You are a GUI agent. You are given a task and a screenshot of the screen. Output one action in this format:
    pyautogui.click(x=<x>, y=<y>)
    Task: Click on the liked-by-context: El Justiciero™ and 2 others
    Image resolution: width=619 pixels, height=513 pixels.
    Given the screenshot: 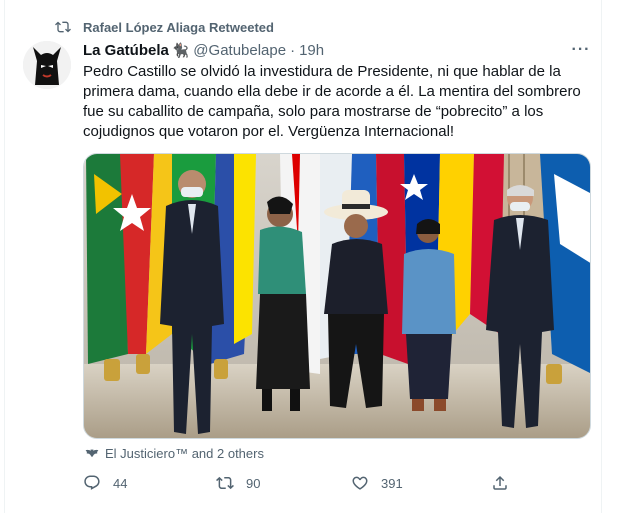 What is the action you would take?
    pyautogui.click(x=174, y=453)
    